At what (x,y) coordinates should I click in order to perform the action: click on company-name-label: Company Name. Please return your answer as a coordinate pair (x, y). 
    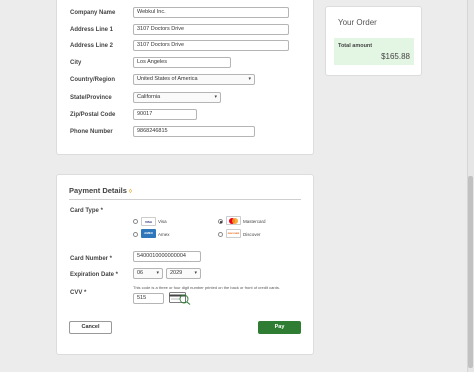
    Looking at the image, I should click on (93, 13).